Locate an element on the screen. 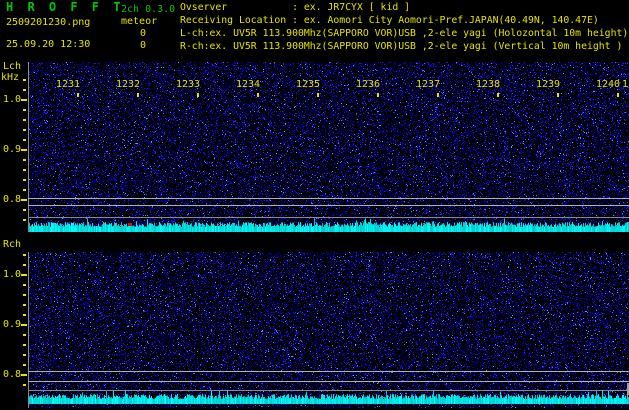 The height and width of the screenshot is (410, 629). output-filename: 2509201230.png is located at coordinates (48, 22).